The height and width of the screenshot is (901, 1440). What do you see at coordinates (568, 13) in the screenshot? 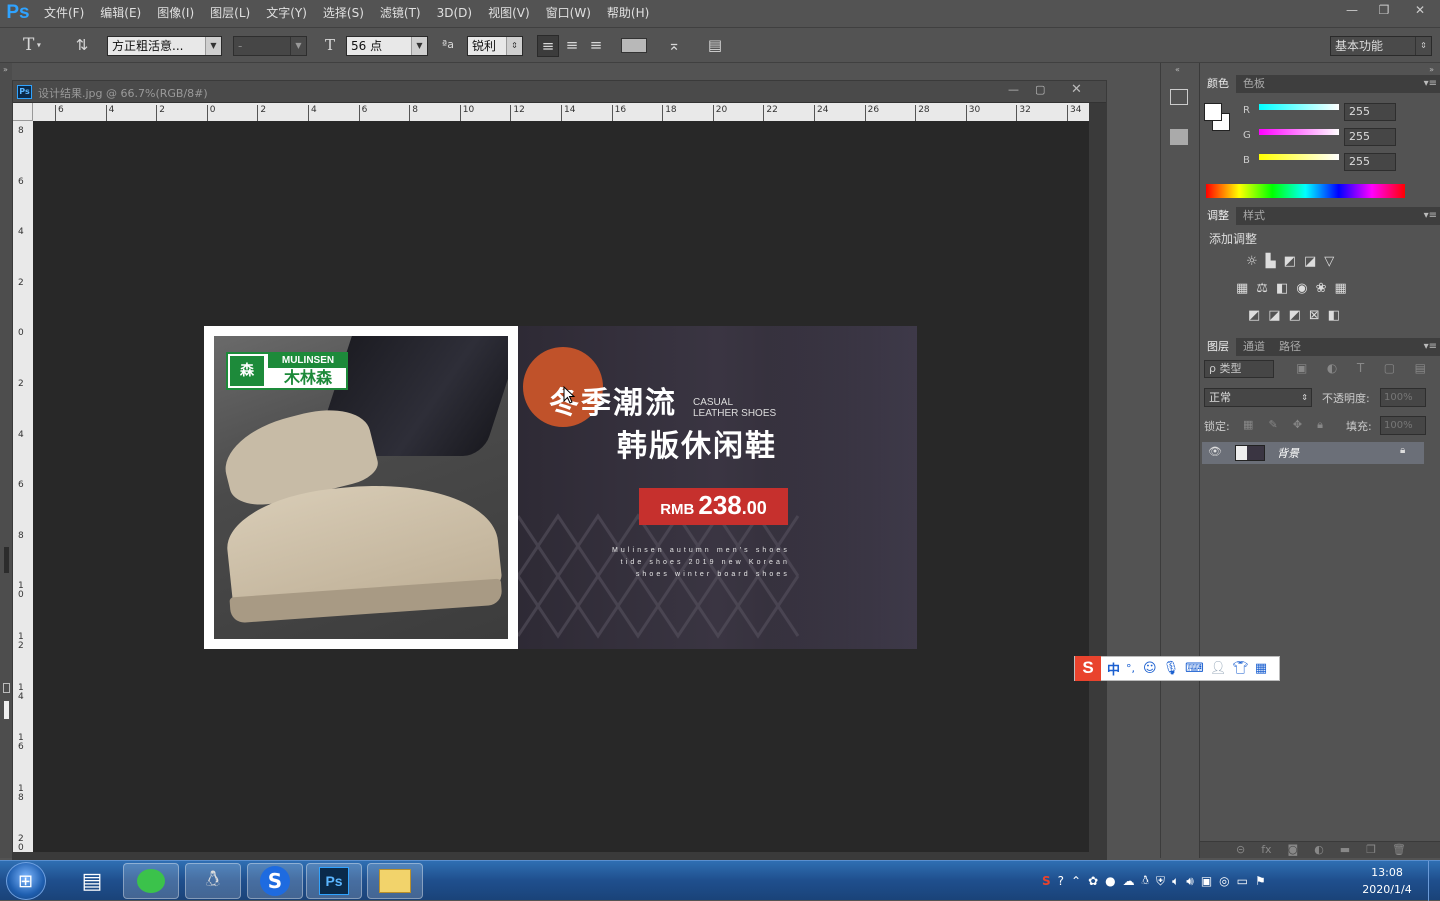
I see `menu-window: 窗口(W)` at bounding box center [568, 13].